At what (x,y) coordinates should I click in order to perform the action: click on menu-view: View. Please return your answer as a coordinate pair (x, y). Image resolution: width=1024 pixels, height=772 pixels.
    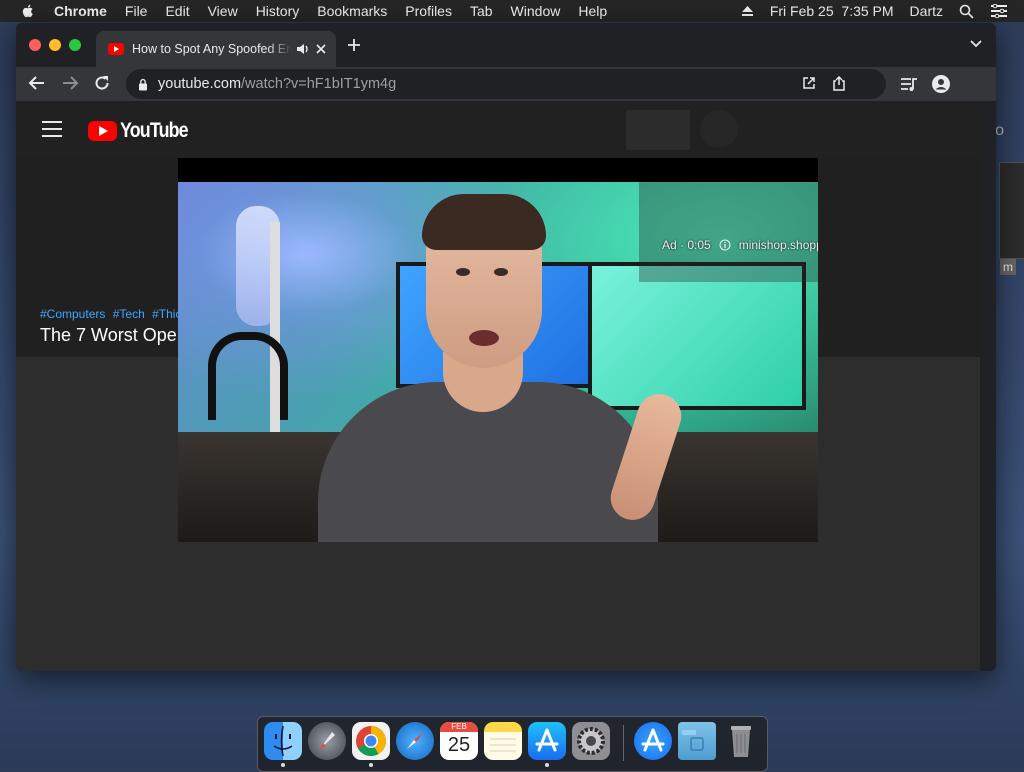
    Looking at the image, I should click on (223, 11).